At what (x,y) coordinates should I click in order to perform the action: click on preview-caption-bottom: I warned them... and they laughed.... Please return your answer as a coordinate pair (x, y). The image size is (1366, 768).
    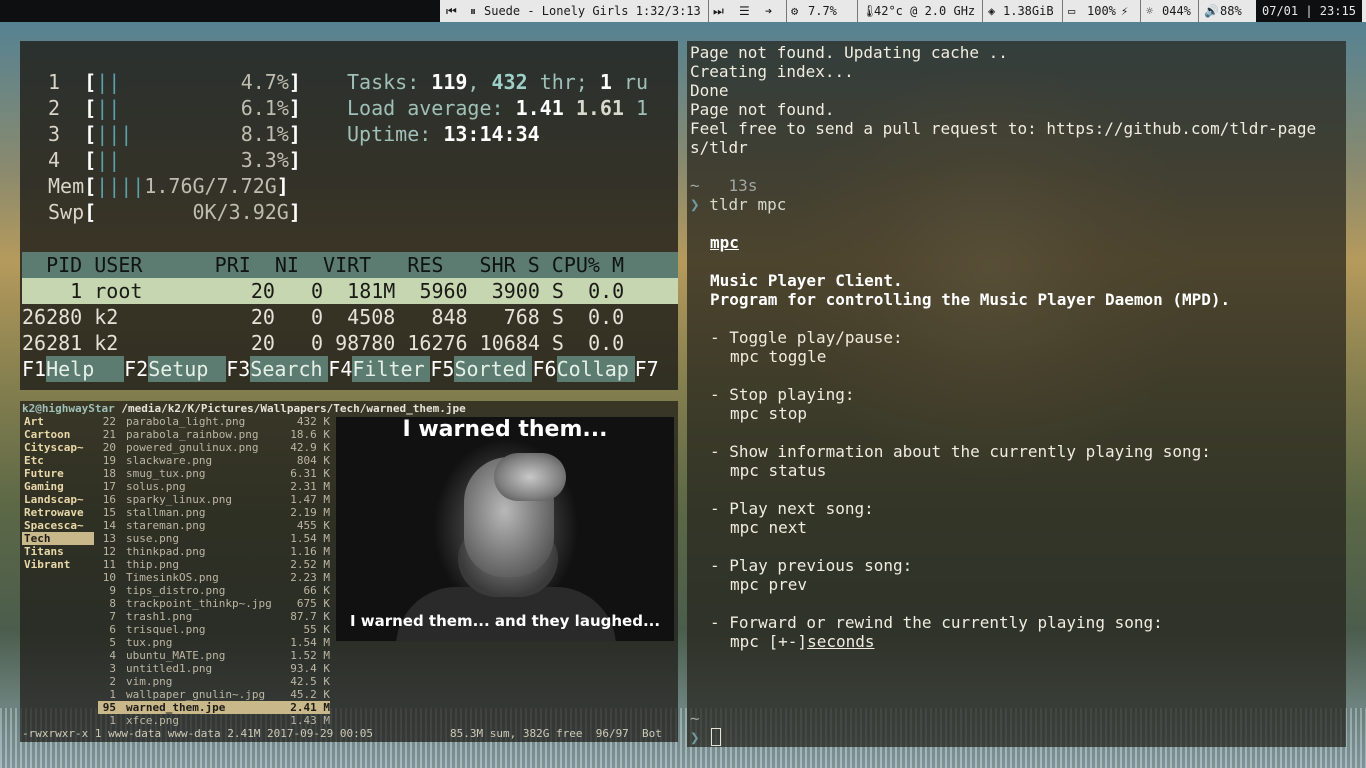
    Looking at the image, I should click on (505, 621).